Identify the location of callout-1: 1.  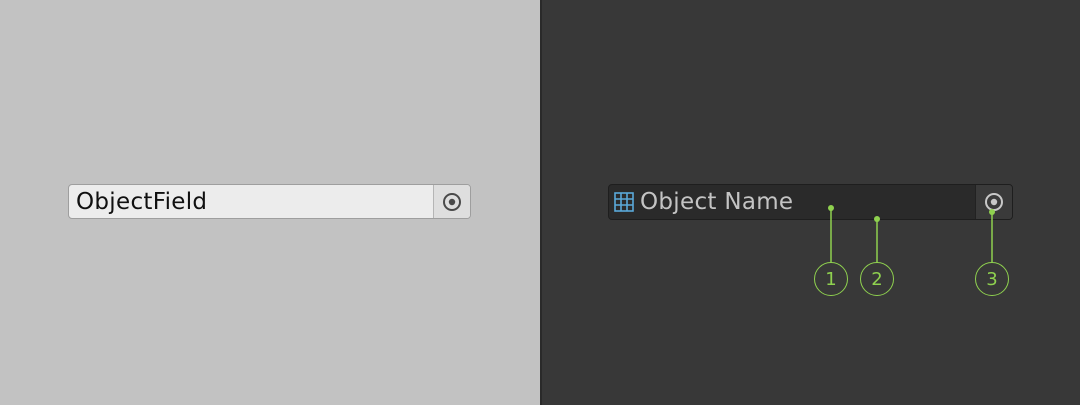
(831, 279).